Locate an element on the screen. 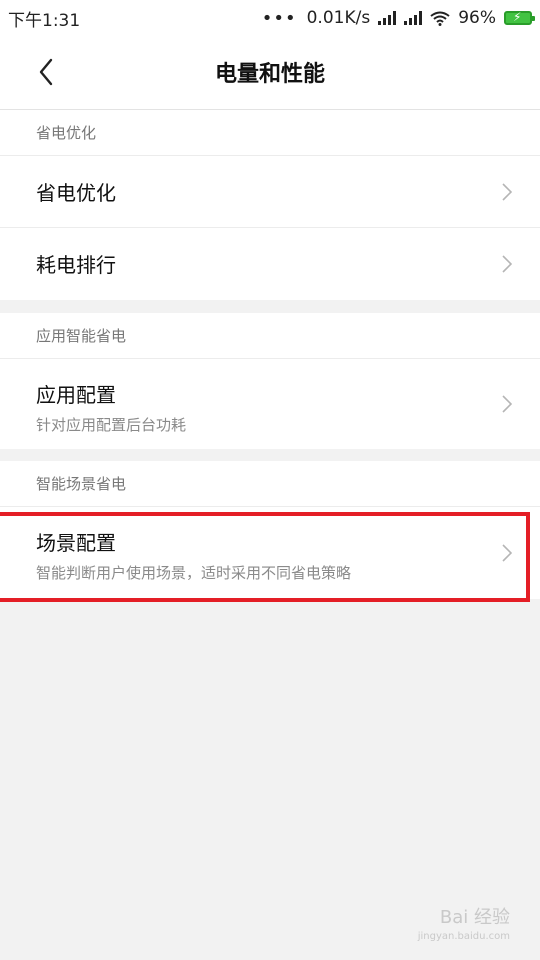 The height and width of the screenshot is (960, 540). network-speed: 0.01K/s is located at coordinates (338, 18).